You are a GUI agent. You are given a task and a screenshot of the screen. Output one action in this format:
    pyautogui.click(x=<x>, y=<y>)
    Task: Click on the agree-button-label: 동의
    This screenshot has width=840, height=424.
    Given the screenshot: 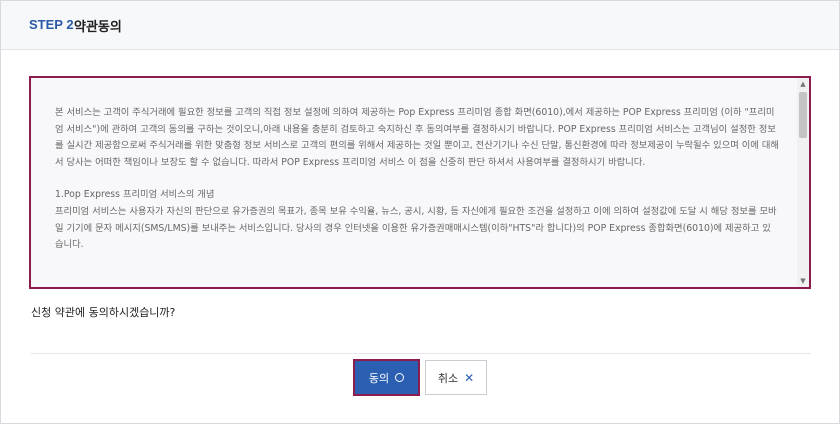 What is the action you would take?
    pyautogui.click(x=379, y=378)
    